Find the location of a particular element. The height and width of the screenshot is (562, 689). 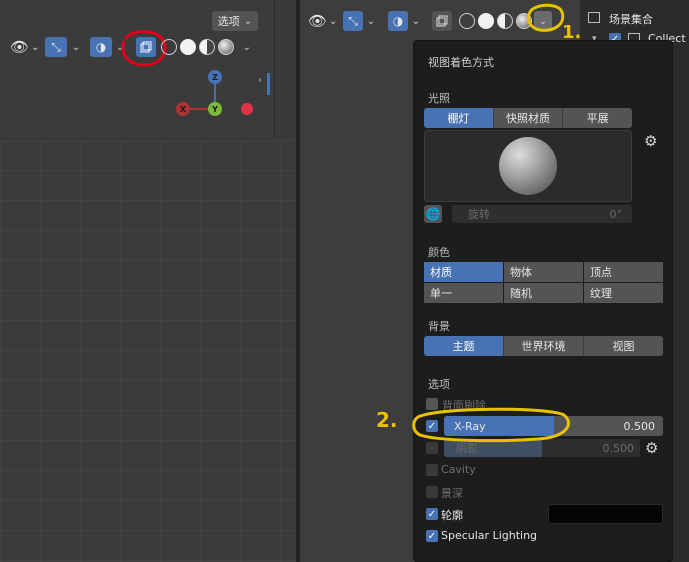

shading-mode-group: ⌄ is located at coordinates (206, 47).